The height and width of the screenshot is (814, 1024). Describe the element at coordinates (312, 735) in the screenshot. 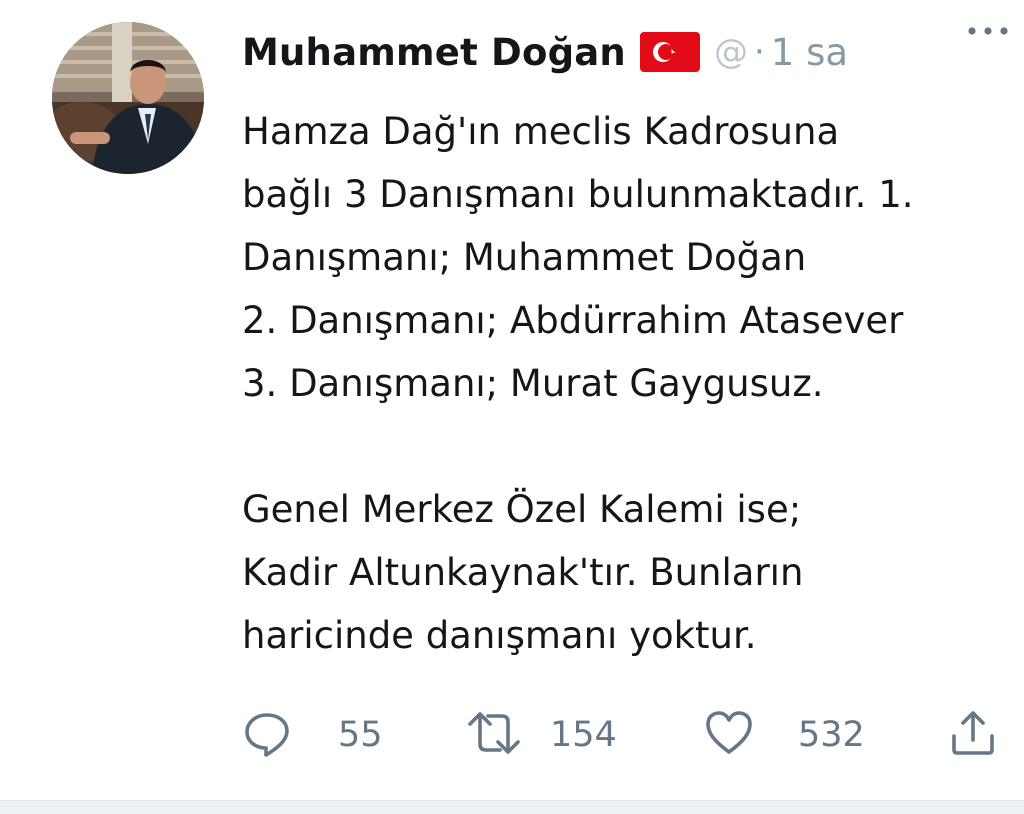

I see `reply-button: 55` at that location.